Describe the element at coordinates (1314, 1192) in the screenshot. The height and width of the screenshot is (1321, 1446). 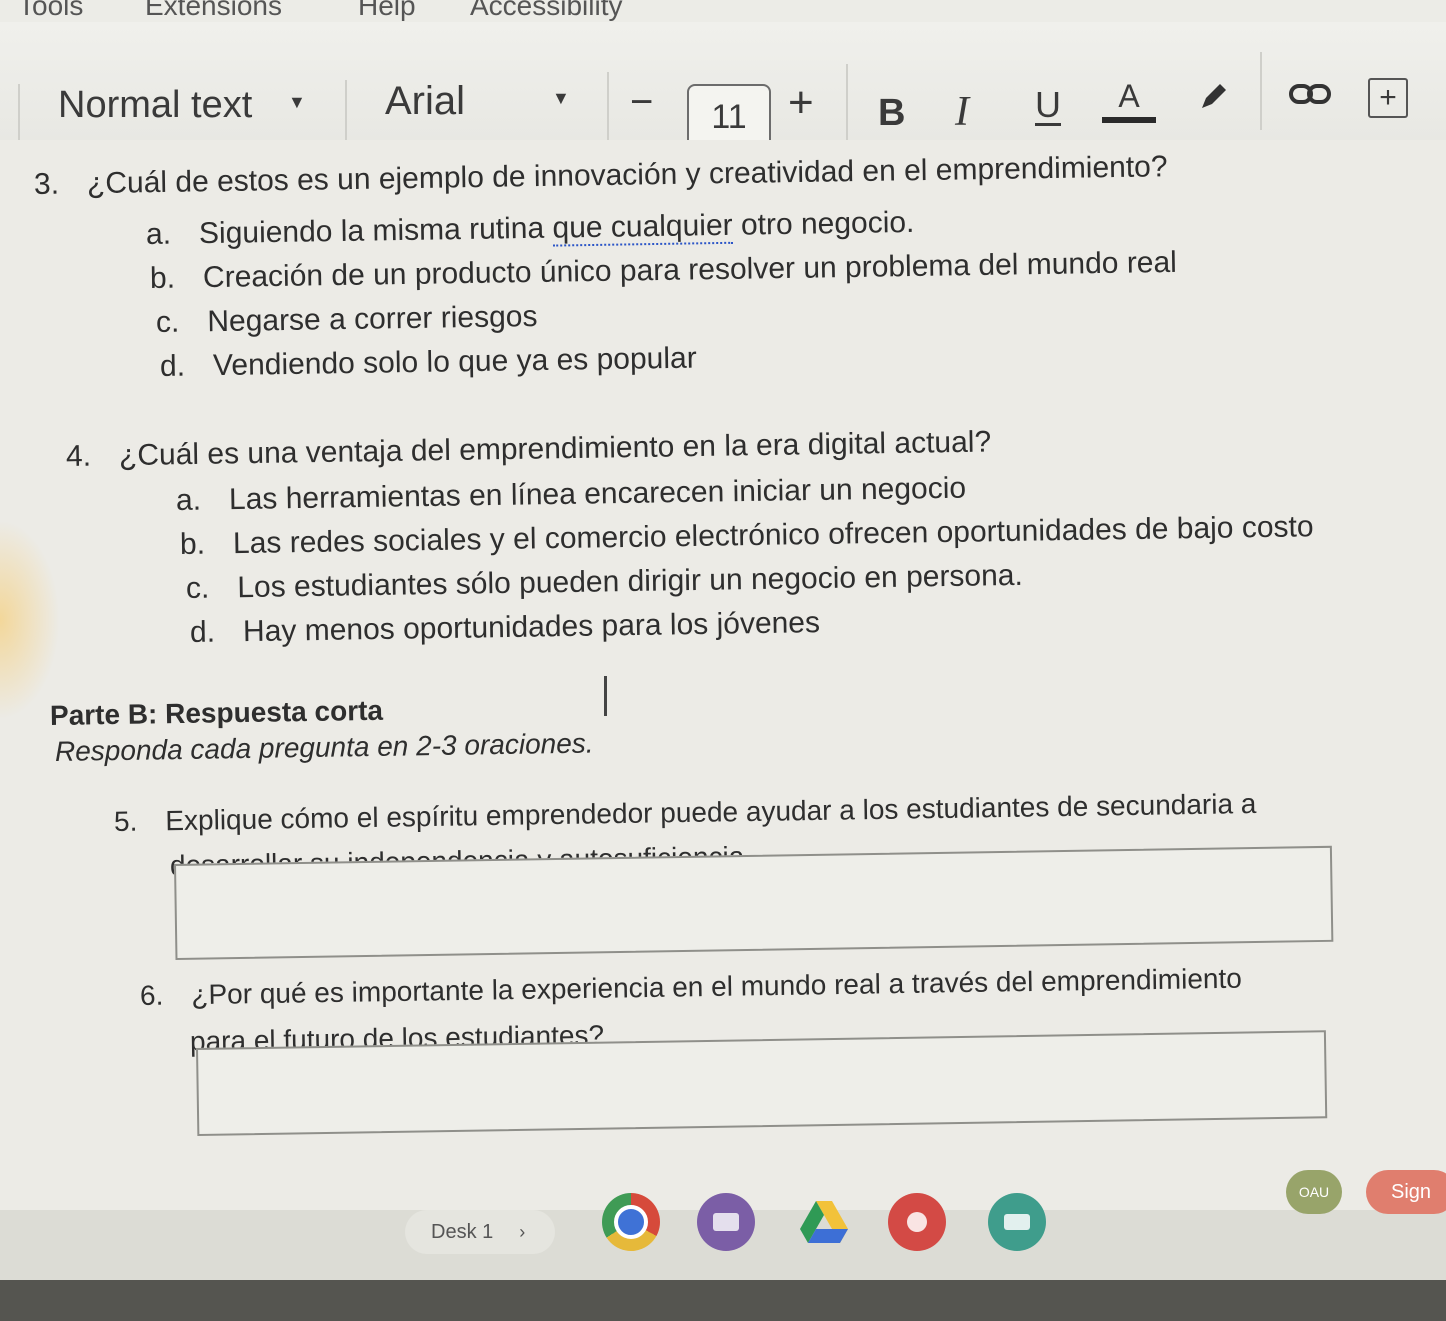
I see `status-badge: OAU` at that location.